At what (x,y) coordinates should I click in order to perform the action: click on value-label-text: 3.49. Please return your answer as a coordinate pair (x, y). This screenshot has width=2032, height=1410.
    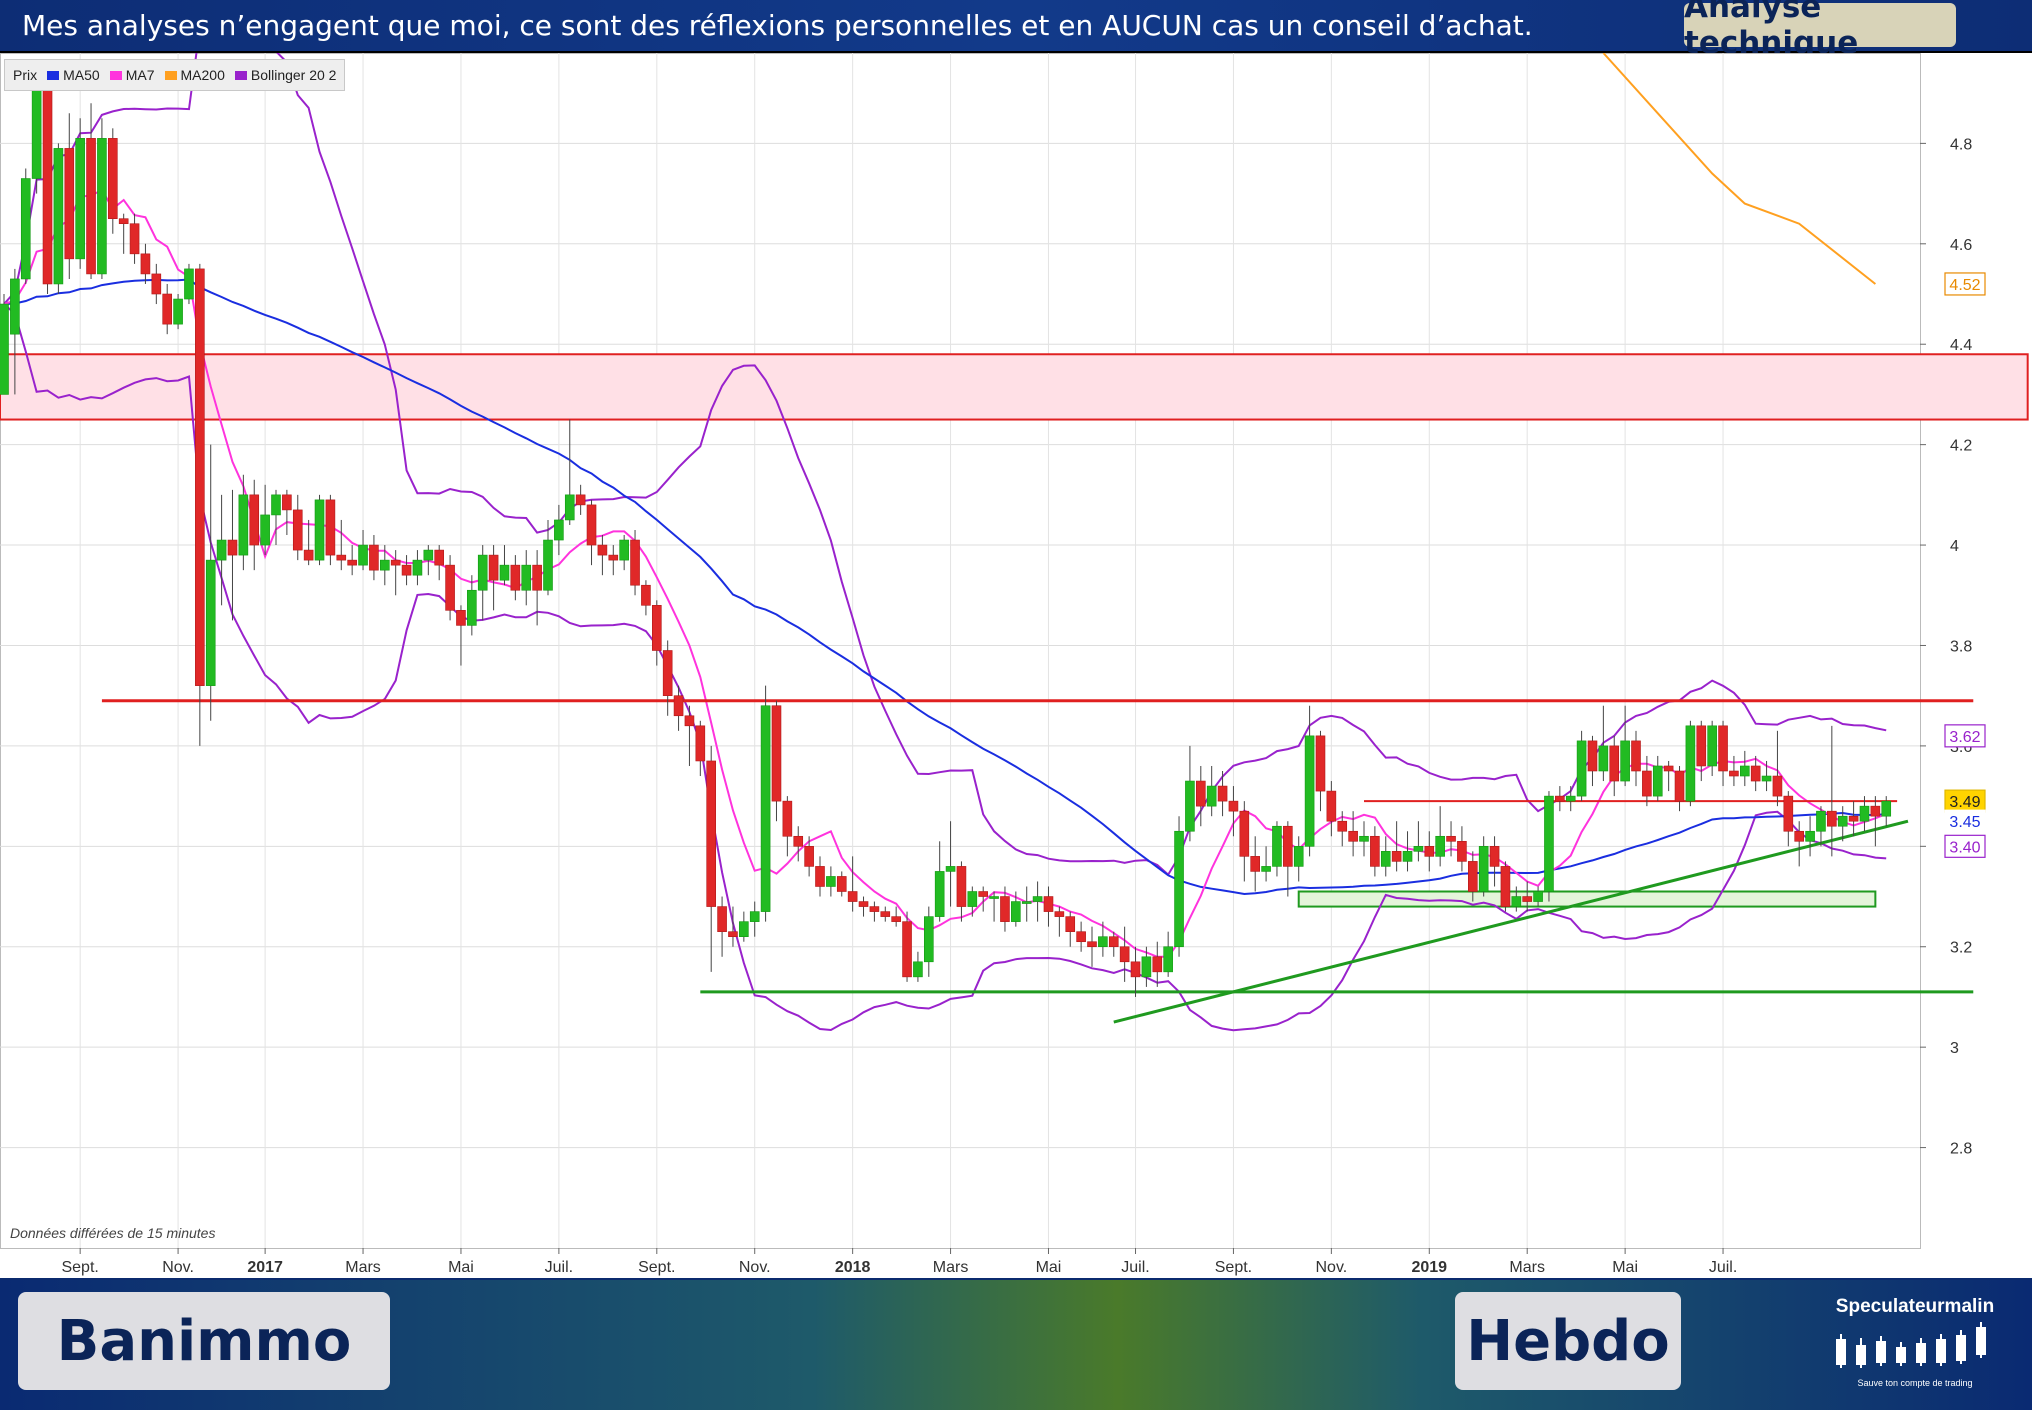
    Looking at the image, I should click on (1964, 802).